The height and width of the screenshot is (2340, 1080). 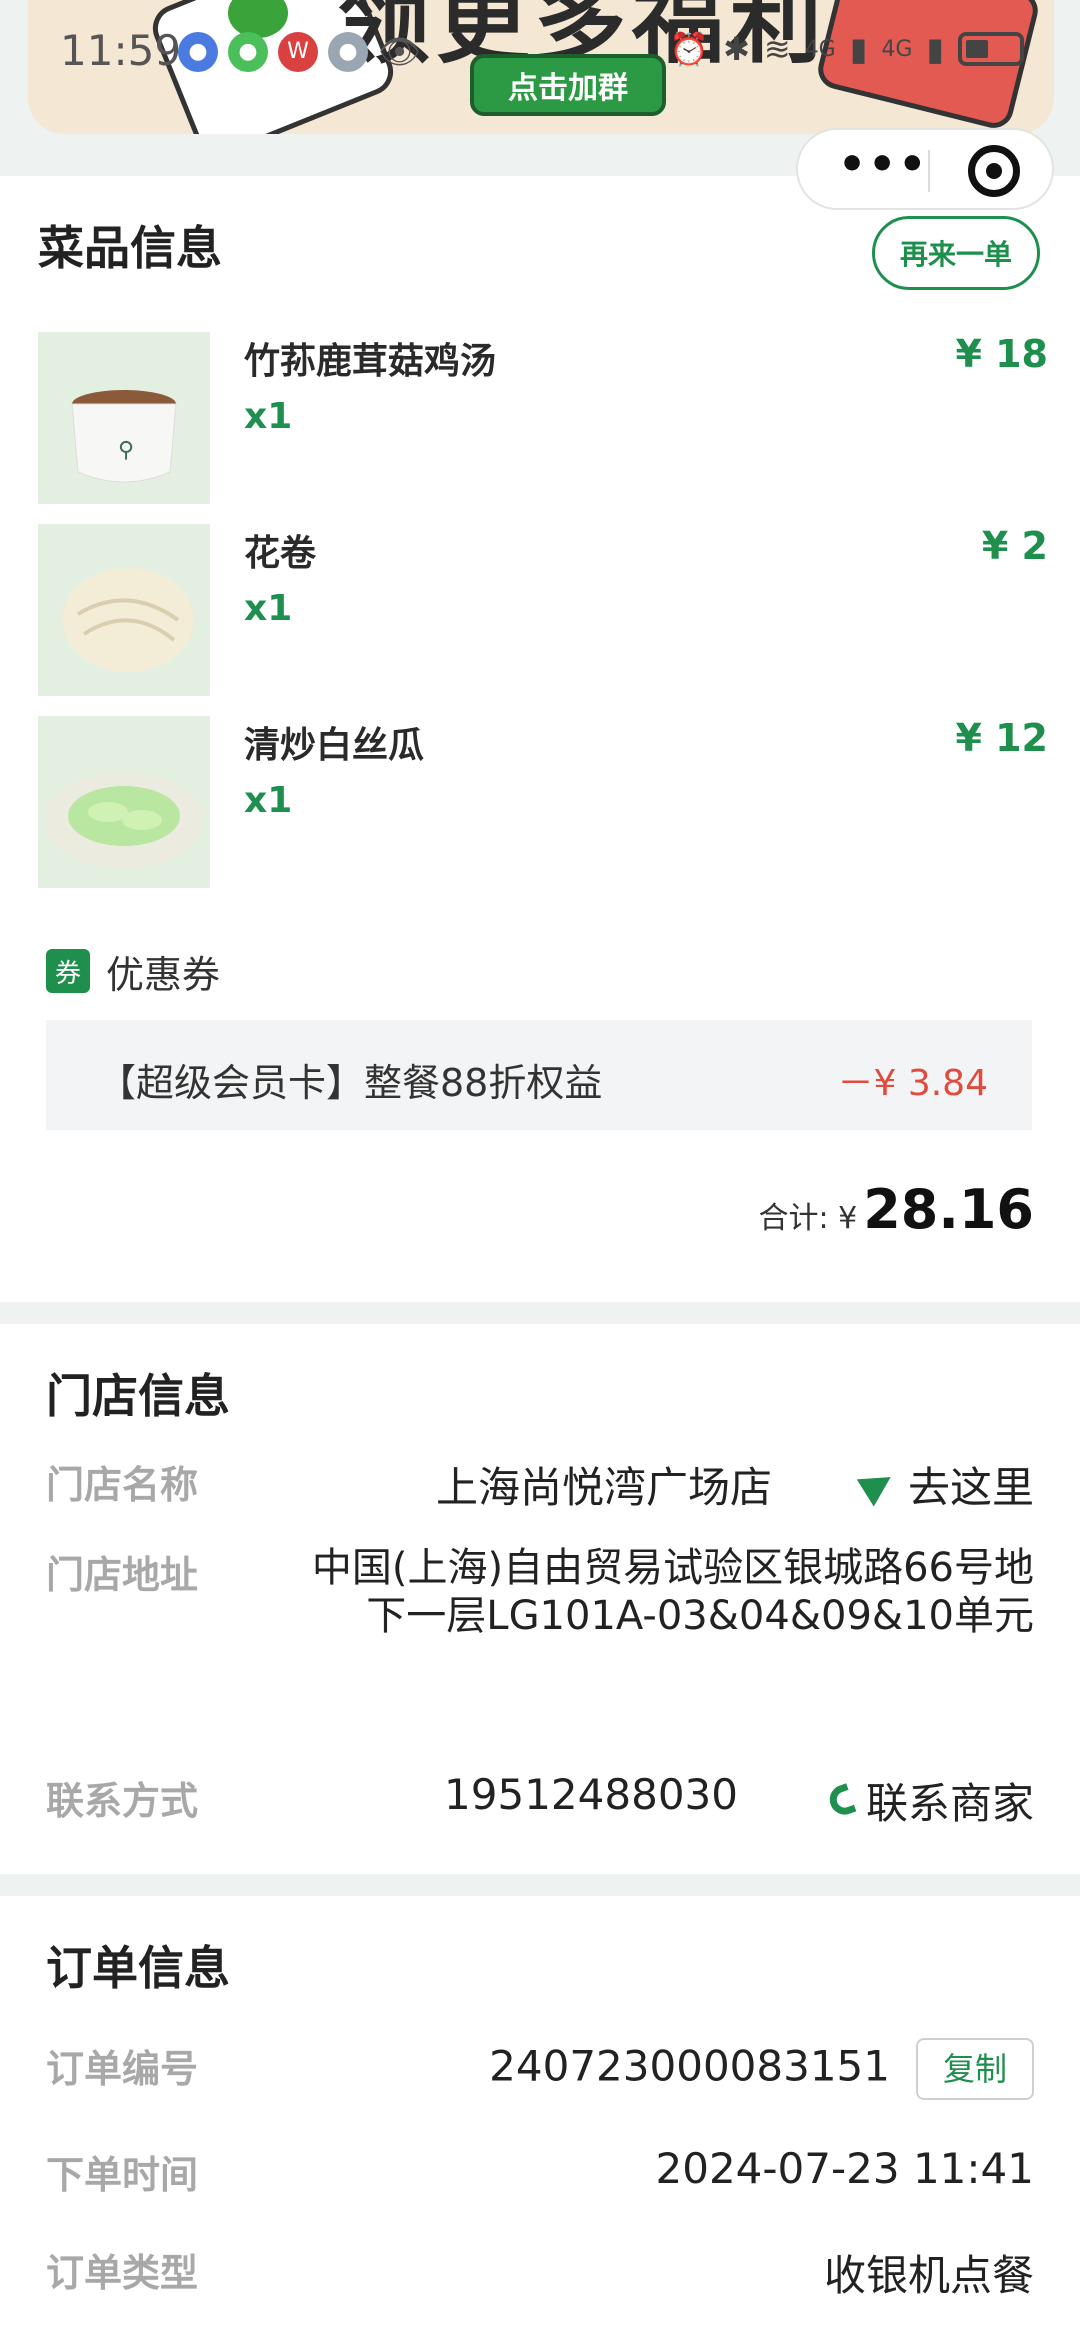 What do you see at coordinates (846, 49) in the screenshot?
I see `system-icons: ⏰ ✱ ≋ 4G ▮ 4G ▮` at bounding box center [846, 49].